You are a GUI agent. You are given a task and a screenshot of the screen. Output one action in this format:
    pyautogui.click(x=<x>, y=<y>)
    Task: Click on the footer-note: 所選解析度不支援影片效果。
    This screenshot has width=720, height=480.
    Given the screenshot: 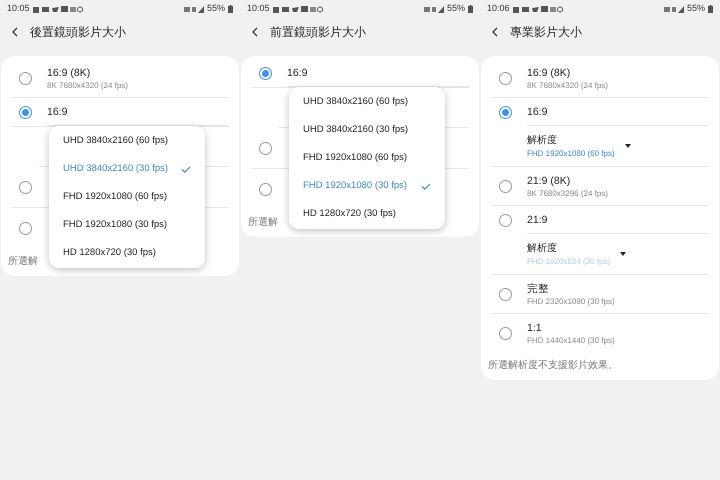 What is the action you would take?
    pyautogui.click(x=553, y=366)
    